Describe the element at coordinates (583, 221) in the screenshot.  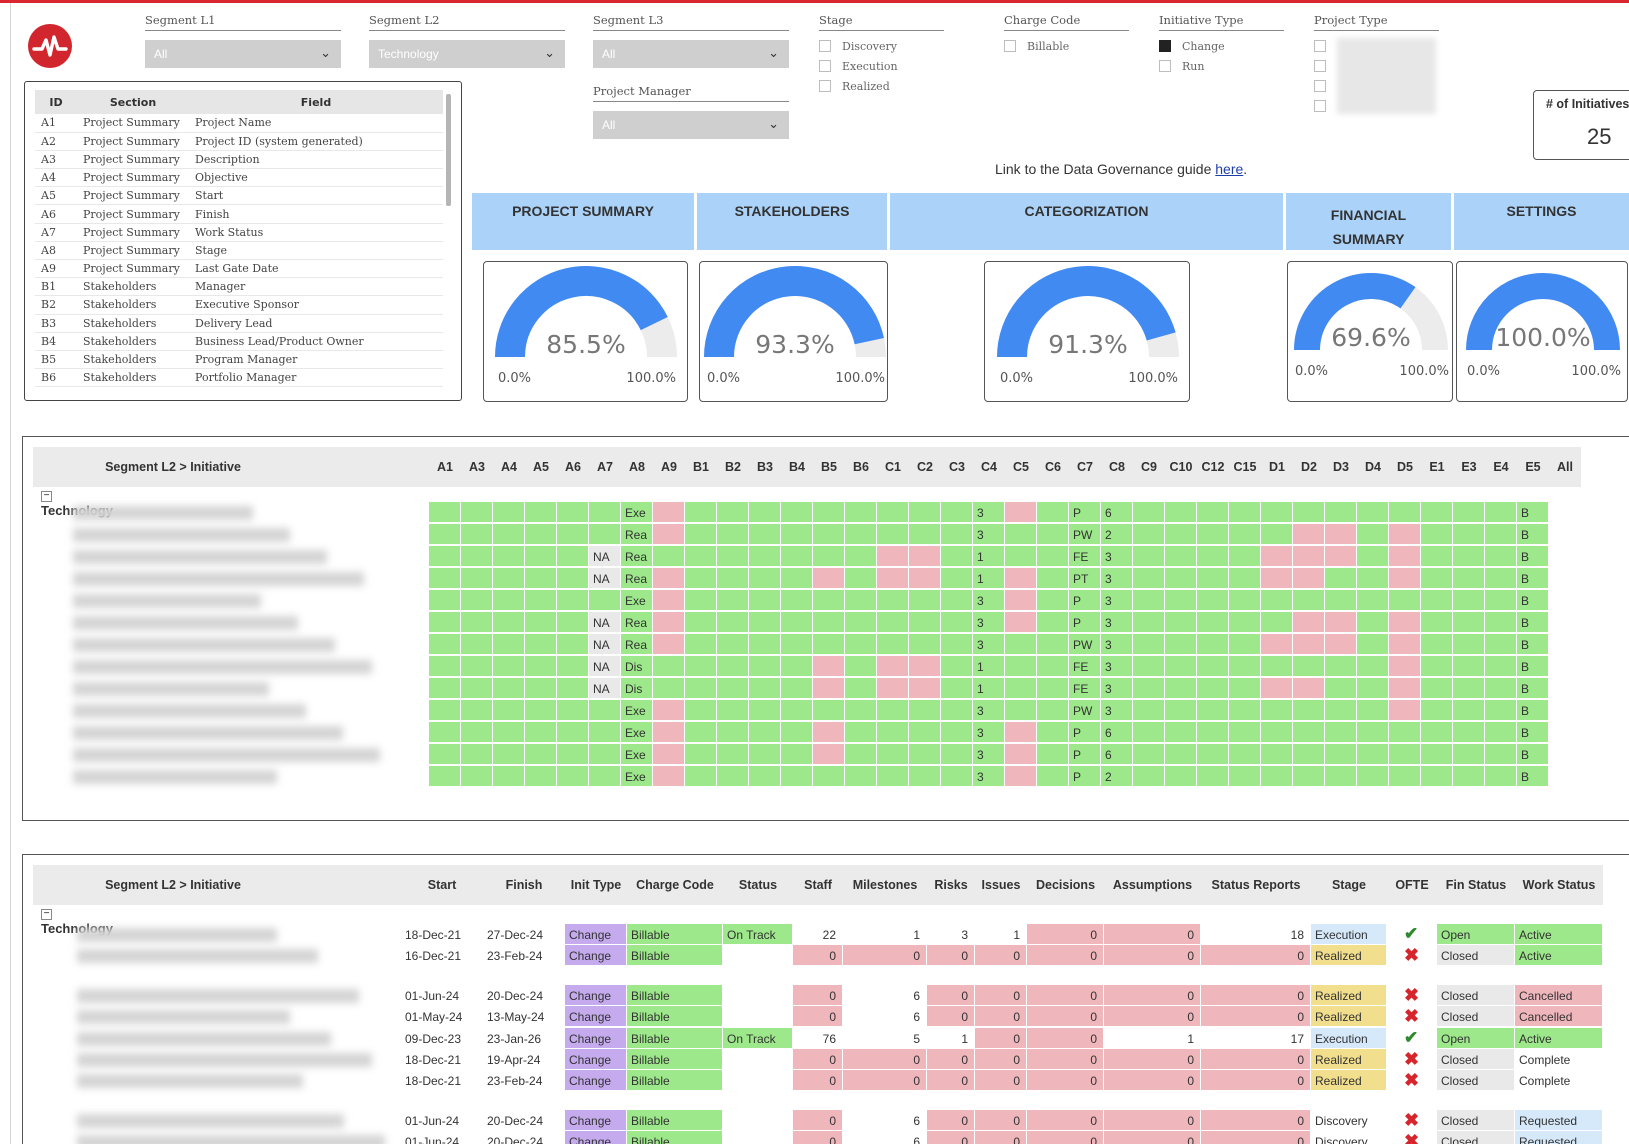
I see `section-project-summary: PROJECT SUMMARY` at that location.